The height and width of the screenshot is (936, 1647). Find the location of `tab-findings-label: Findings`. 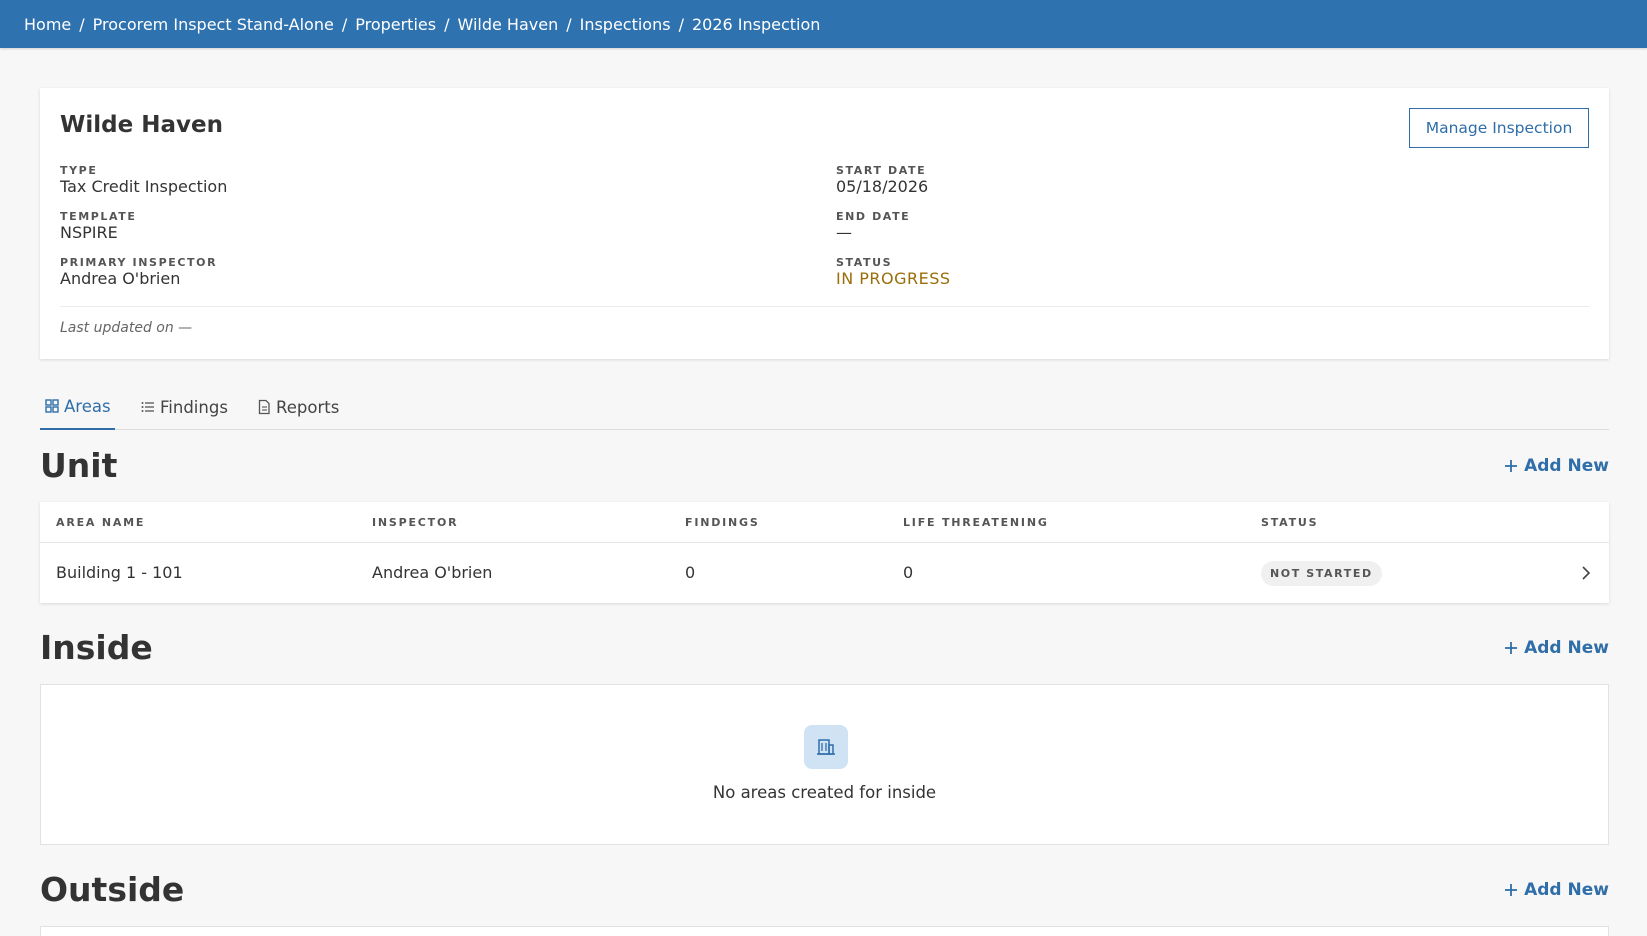

tab-findings-label: Findings is located at coordinates (194, 407).